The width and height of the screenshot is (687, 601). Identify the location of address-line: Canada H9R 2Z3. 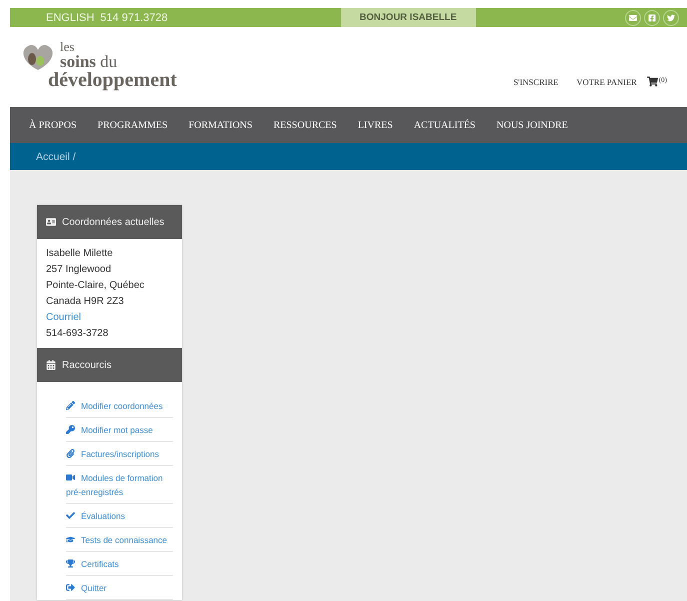
(85, 301).